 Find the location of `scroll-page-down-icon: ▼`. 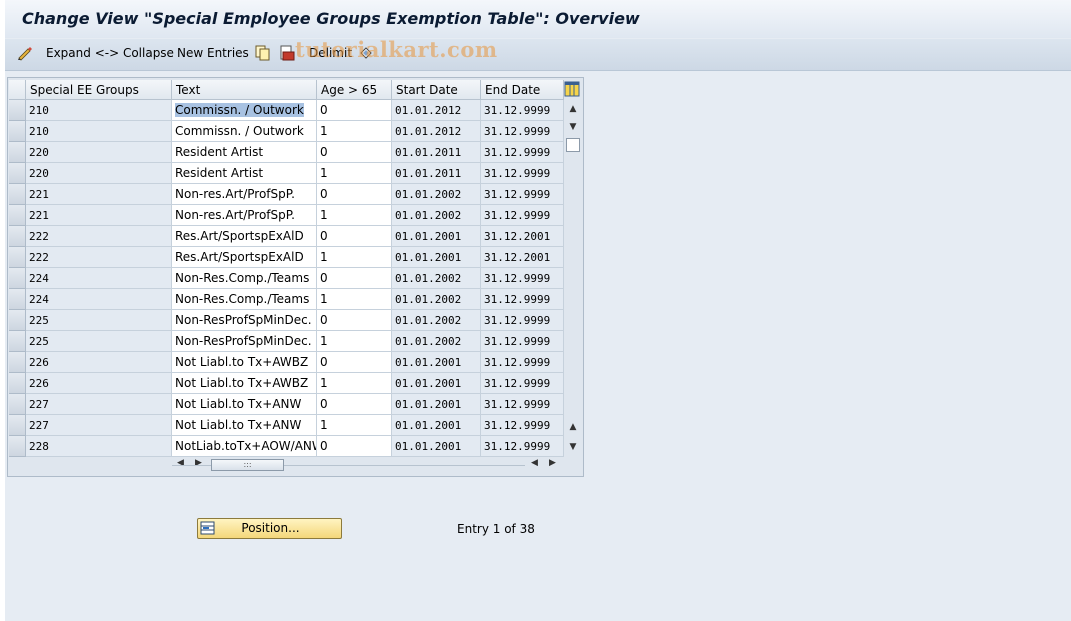

scroll-page-down-icon: ▼ is located at coordinates (573, 447).